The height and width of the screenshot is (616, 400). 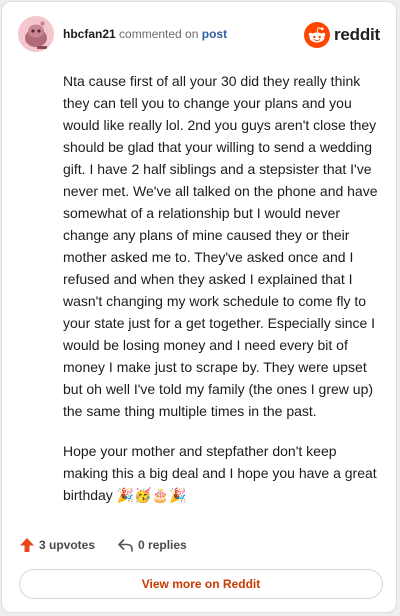 What do you see at coordinates (159, 34) in the screenshot?
I see `commented-on-label: commented on` at bounding box center [159, 34].